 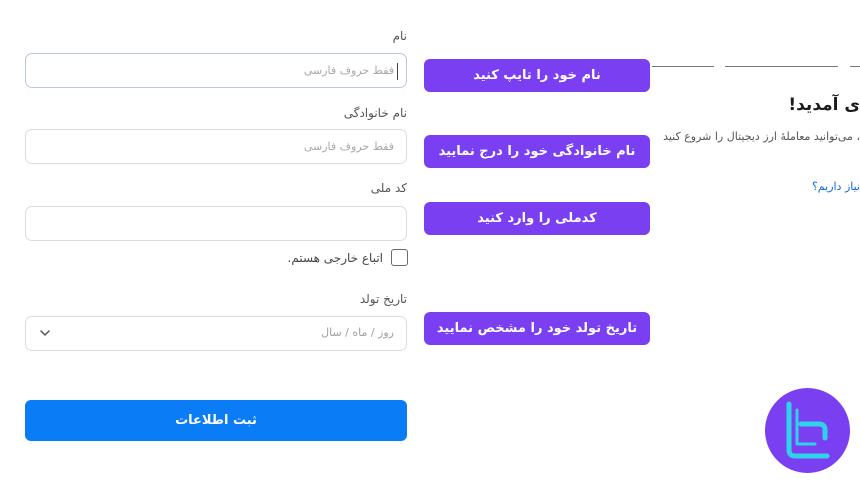 I want to click on help-link: نیاز داریم؟, so click(x=836, y=186).